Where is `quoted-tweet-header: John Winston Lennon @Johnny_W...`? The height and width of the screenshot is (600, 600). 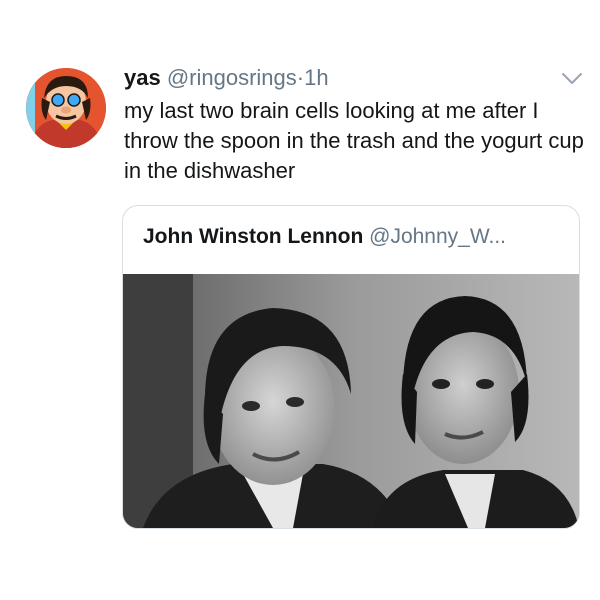
quoted-tweet-header: John Winston Lennon @Johnny_W... is located at coordinates (324, 237).